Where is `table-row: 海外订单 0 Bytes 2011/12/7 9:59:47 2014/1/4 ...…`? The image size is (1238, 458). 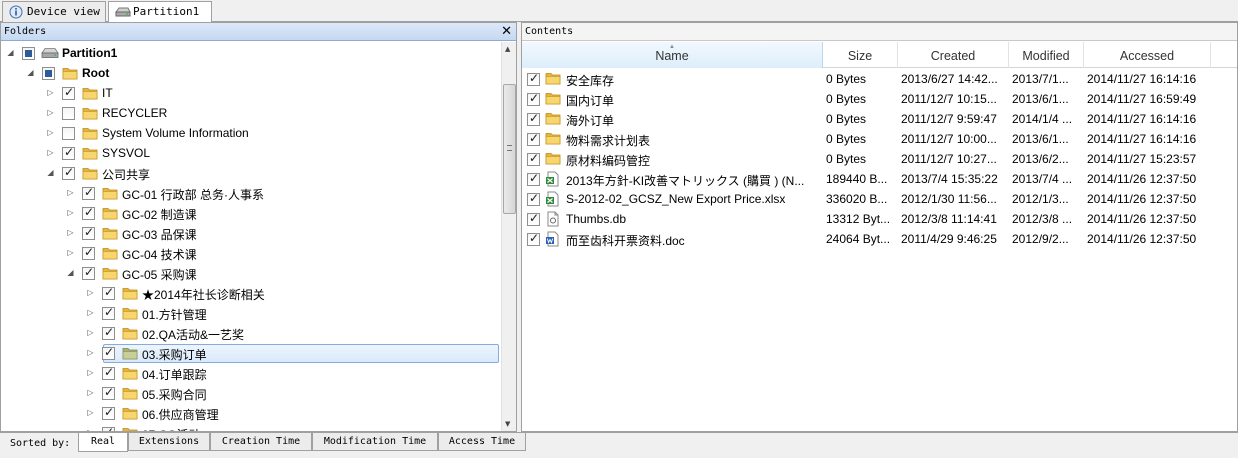
table-row: 海外订单 0 Bytes 2011/12/7 9:59:47 2014/1/4 ...… is located at coordinates (879, 119).